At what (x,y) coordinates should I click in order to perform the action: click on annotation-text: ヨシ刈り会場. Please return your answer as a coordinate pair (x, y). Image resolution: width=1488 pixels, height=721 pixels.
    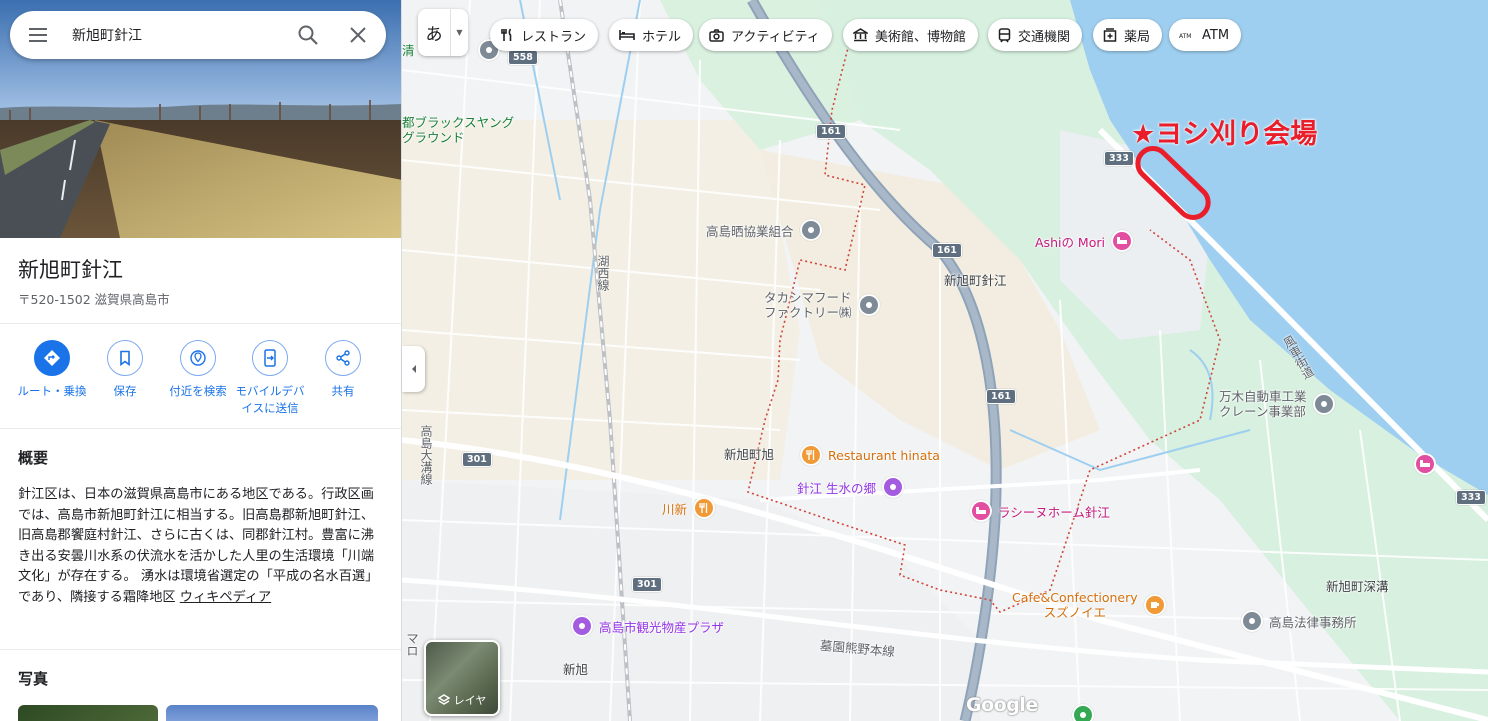
    Looking at the image, I should click on (1236, 134).